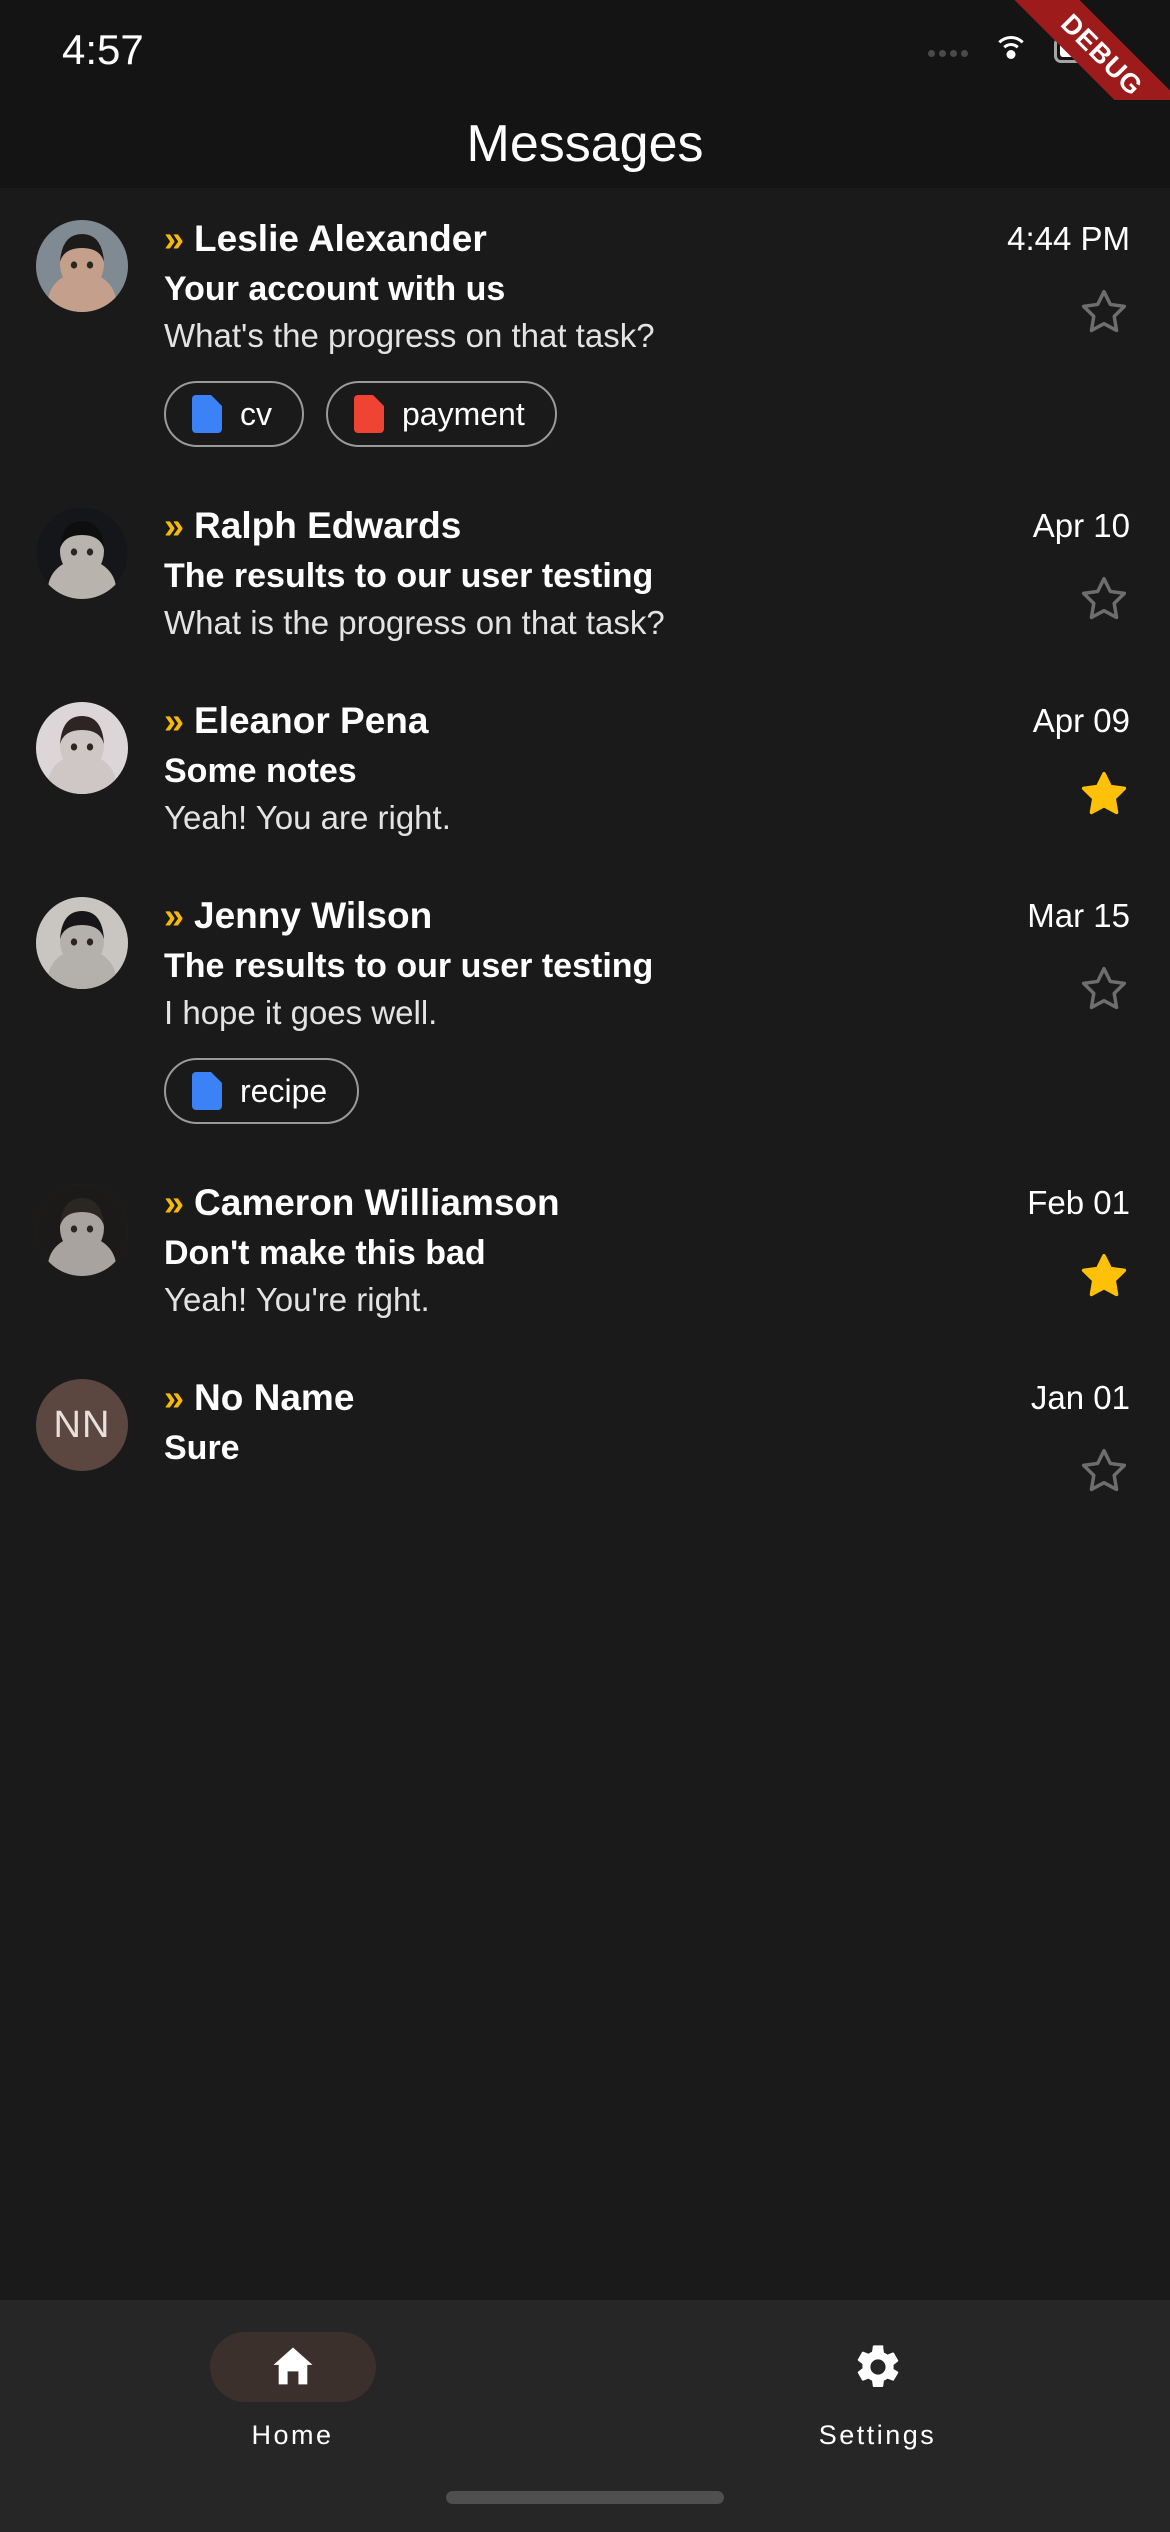 The height and width of the screenshot is (2532, 1170). I want to click on message-date: Jan 01, so click(1080, 1397).